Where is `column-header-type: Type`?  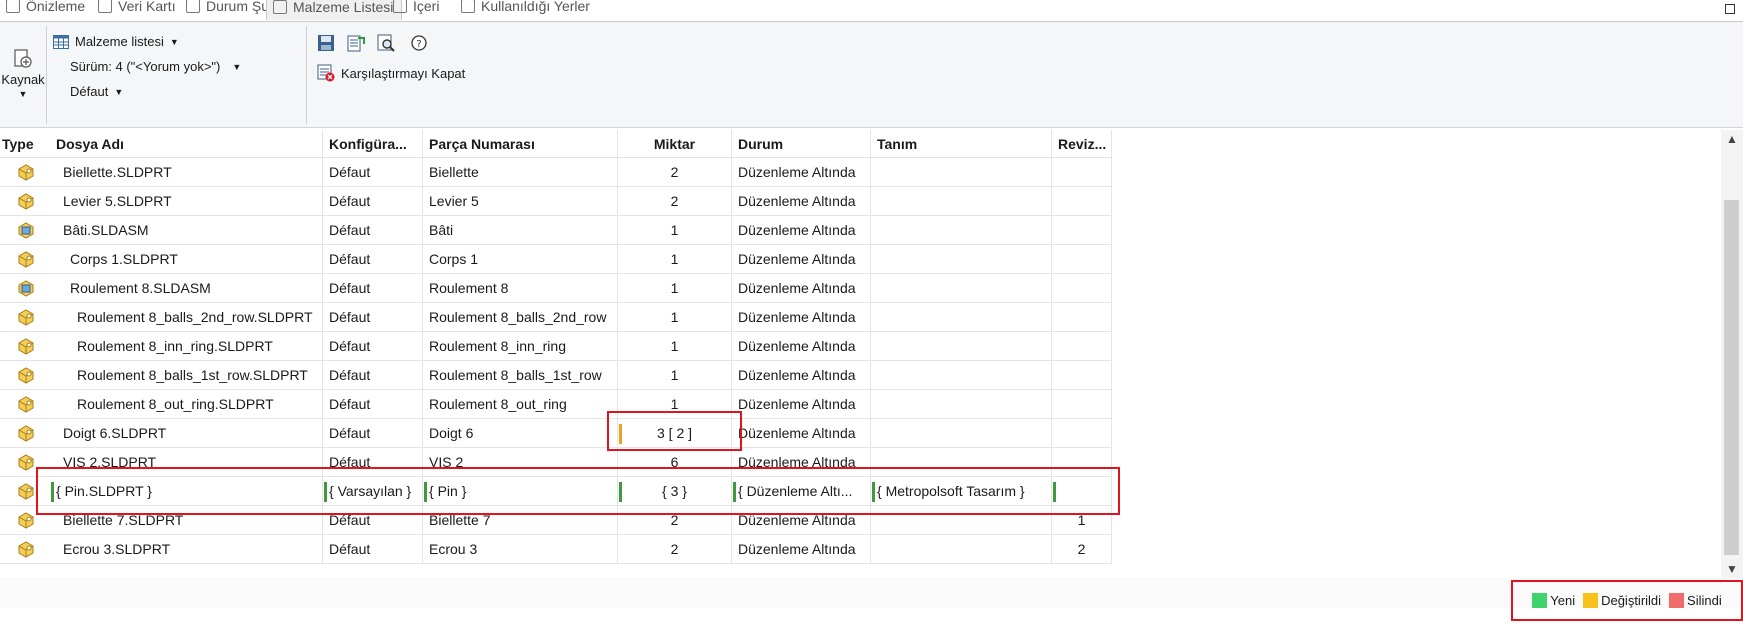 column-header-type: Type is located at coordinates (25, 143).